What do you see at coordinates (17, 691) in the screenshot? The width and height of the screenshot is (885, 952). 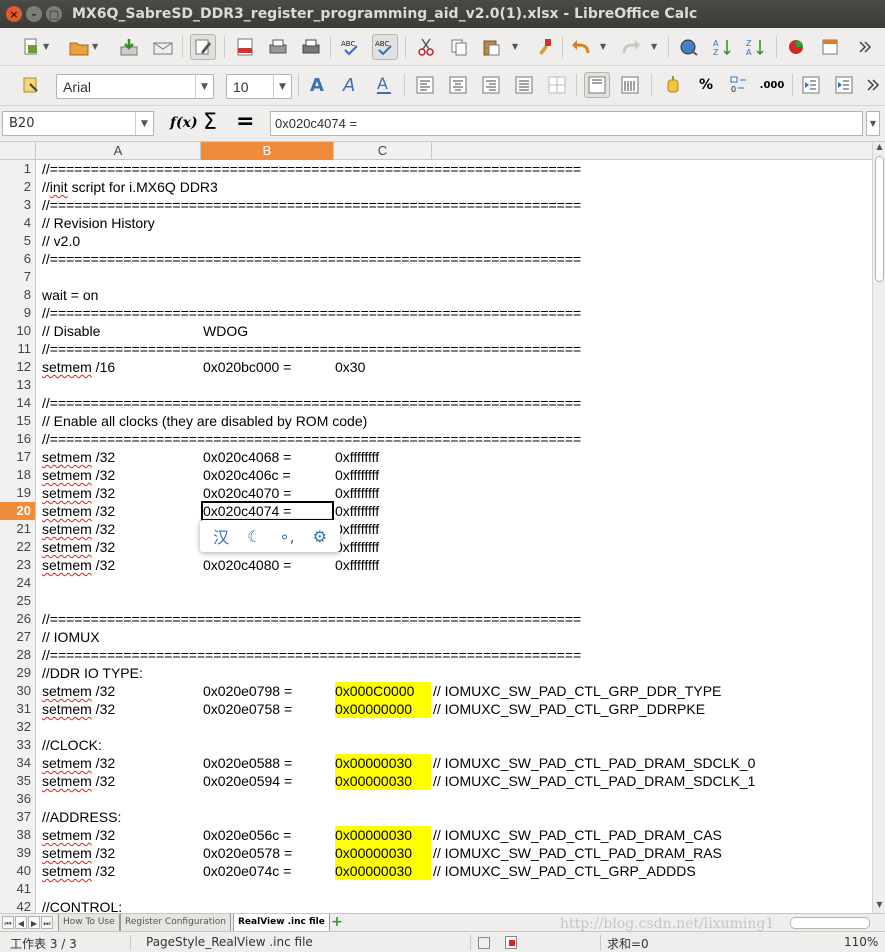 I see `row-header: 30` at bounding box center [17, 691].